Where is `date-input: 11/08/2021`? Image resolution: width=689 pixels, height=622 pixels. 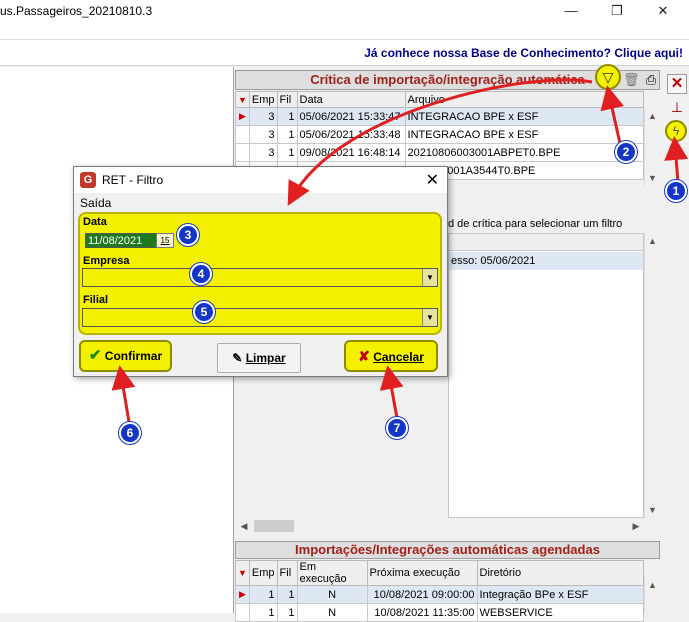 date-input: 11/08/2021 is located at coordinates (121, 240).